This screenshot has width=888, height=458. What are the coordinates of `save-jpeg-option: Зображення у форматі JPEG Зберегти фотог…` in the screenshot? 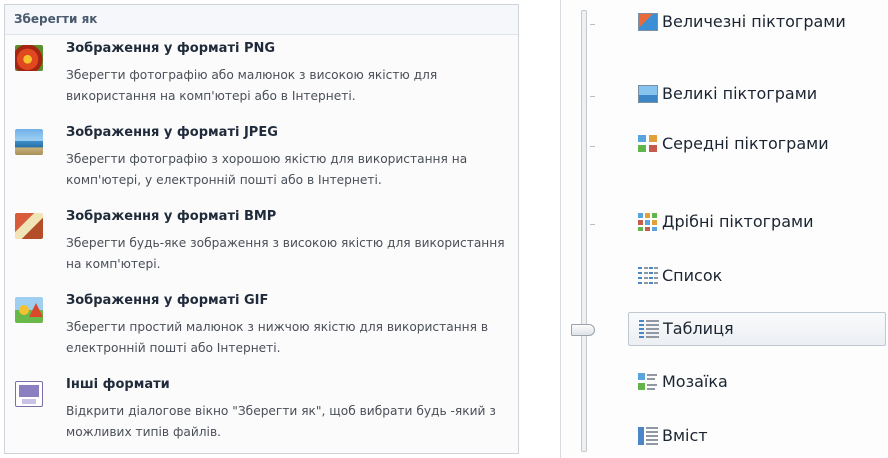 It's located at (261, 159).